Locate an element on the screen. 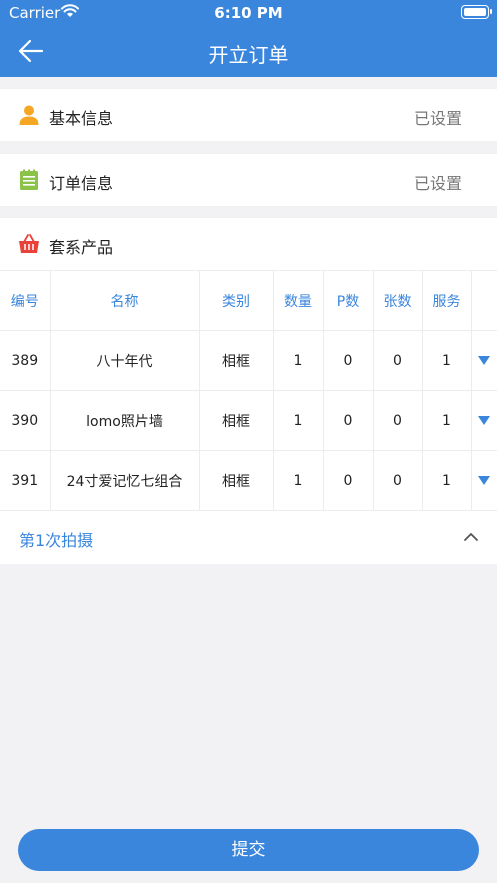  shoot-label: 第1次拍摄 is located at coordinates (56, 540).